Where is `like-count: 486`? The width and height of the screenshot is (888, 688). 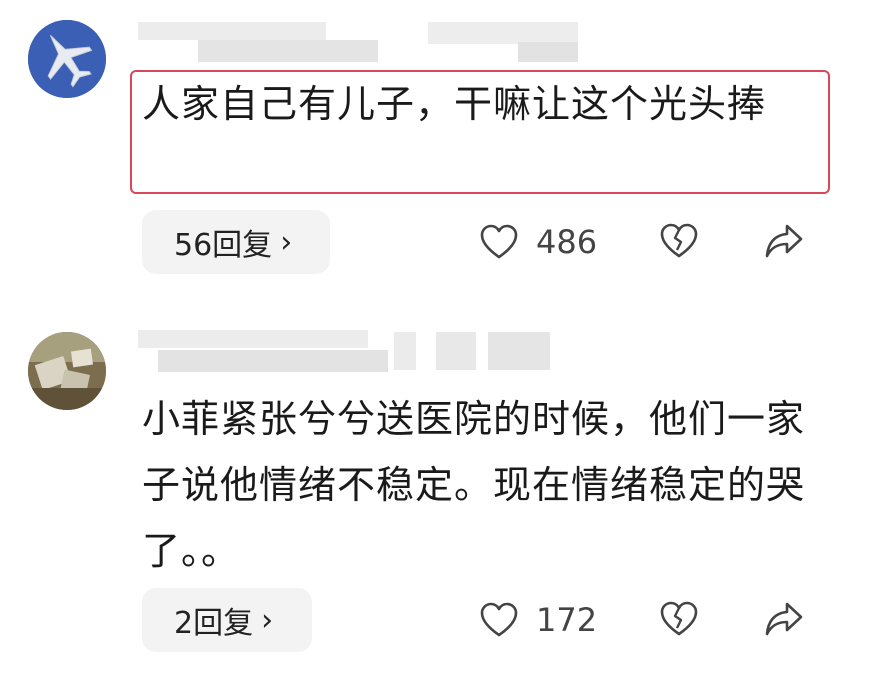
like-count: 486 is located at coordinates (567, 242).